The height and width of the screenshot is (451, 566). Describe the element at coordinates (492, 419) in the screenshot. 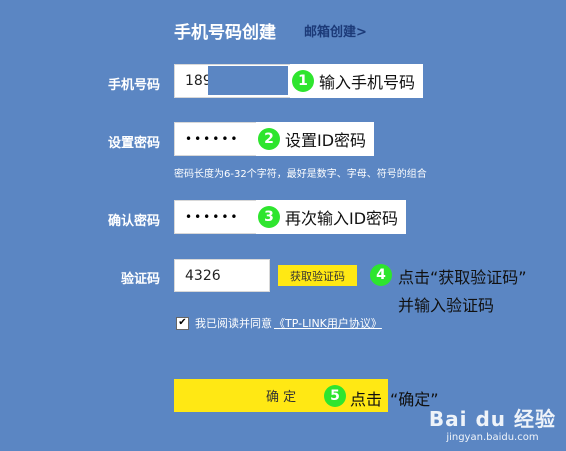

I see `watermark-logo: Bai du 经验` at that location.